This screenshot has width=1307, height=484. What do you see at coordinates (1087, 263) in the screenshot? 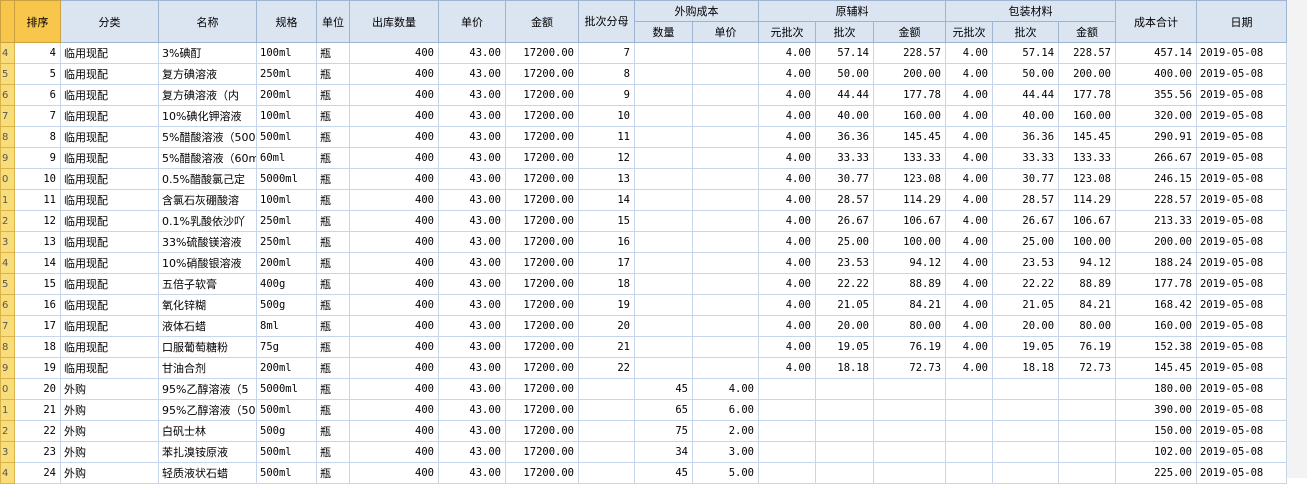
I see `cell-pack-amount: 94.12` at bounding box center [1087, 263].